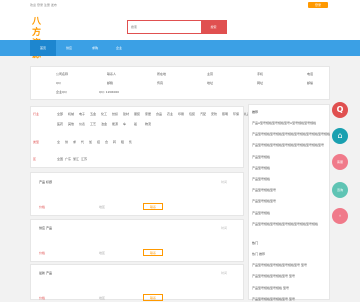  I want to click on nav-item-home: 首页, so click(43, 48).